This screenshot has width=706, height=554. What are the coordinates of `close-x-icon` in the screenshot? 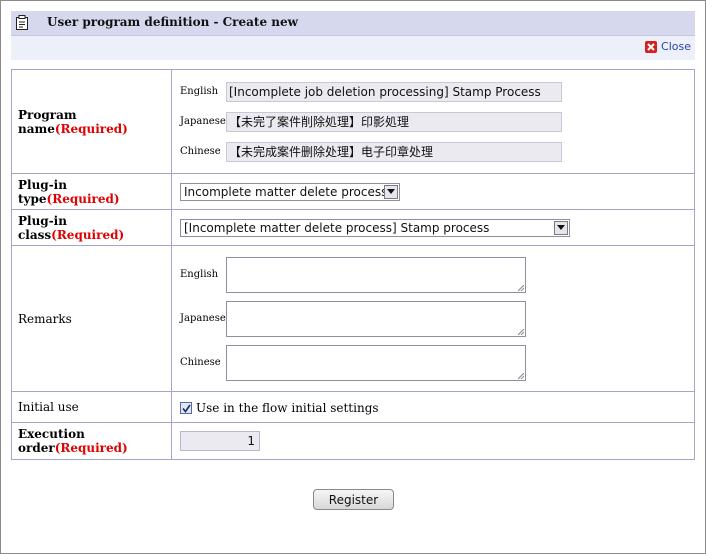 It's located at (651, 46).